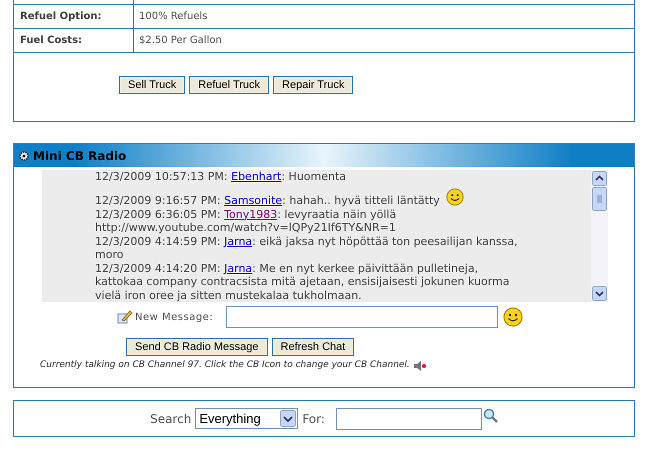  What do you see at coordinates (51, 41) in the screenshot?
I see `field-label: Fuel Costs:` at bounding box center [51, 41].